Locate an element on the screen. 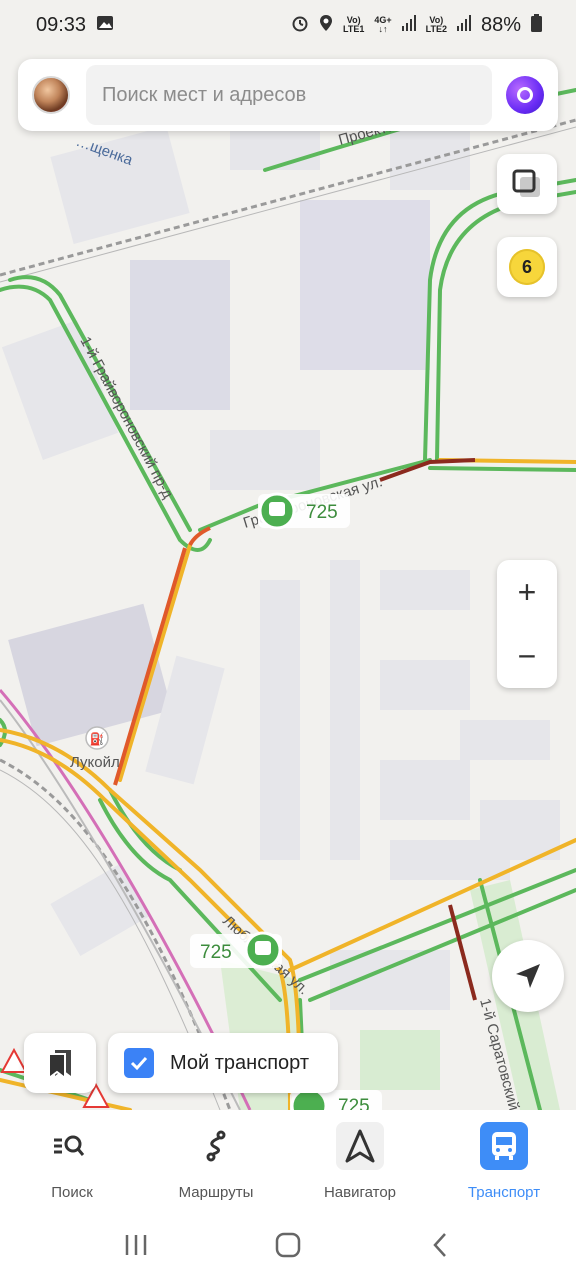 The image size is (576, 1280). my-transport-toggle: Мой транспорт is located at coordinates (223, 1063).